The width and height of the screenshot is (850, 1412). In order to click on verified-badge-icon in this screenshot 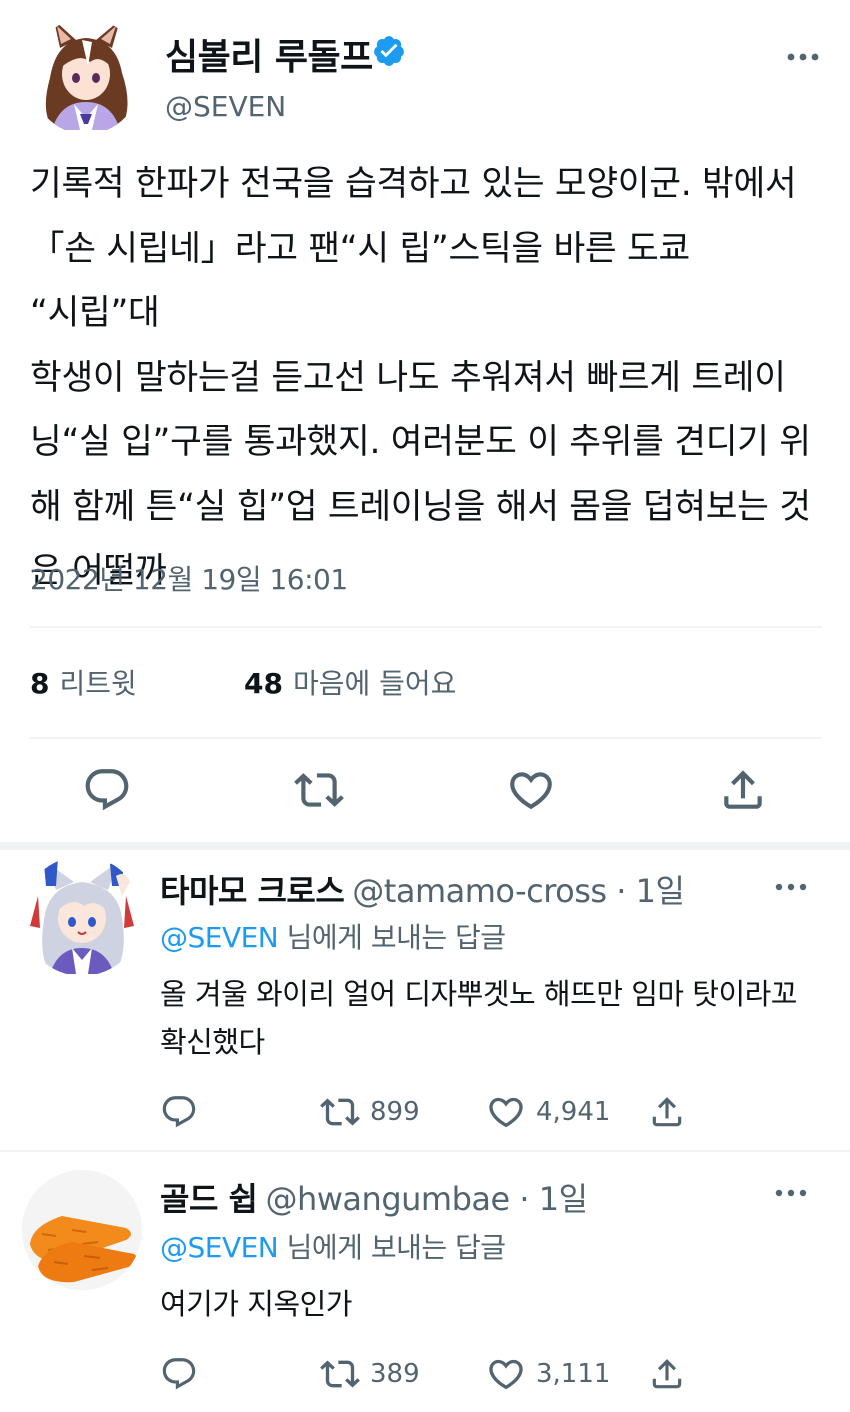, I will do `click(389, 51)`.